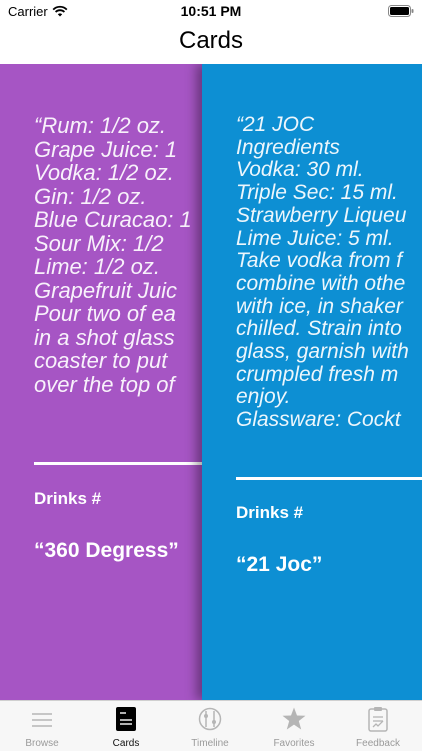 The image size is (422, 751). I want to click on page-title: Cards, so click(211, 40).